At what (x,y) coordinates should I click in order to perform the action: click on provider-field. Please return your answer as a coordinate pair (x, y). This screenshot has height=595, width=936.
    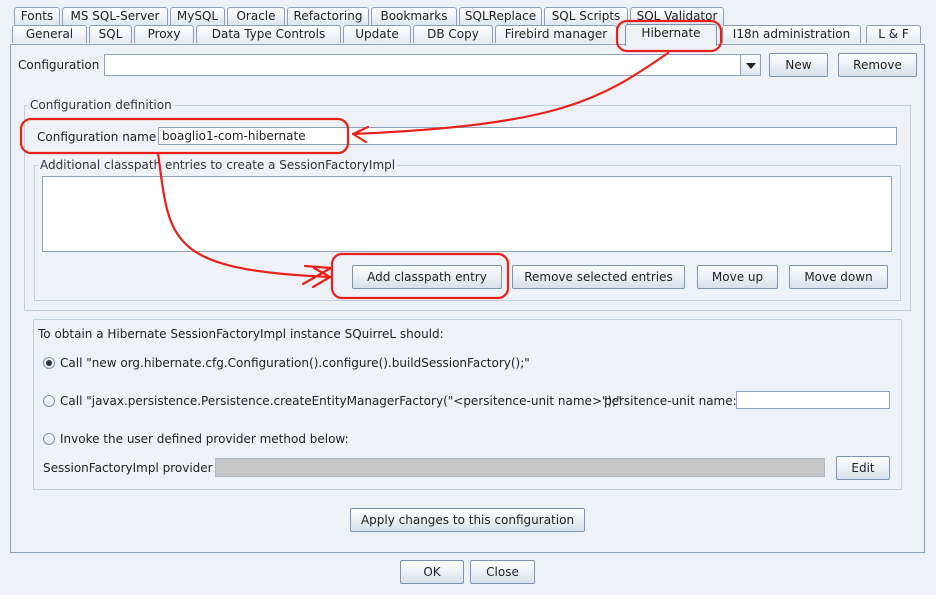
    Looking at the image, I should click on (520, 467).